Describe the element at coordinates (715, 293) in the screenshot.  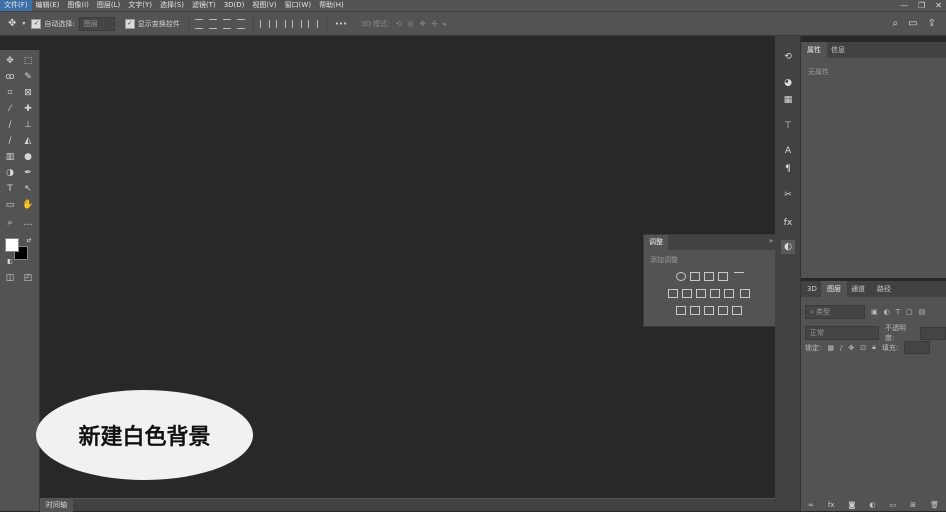
I see `black-white-icon` at that location.